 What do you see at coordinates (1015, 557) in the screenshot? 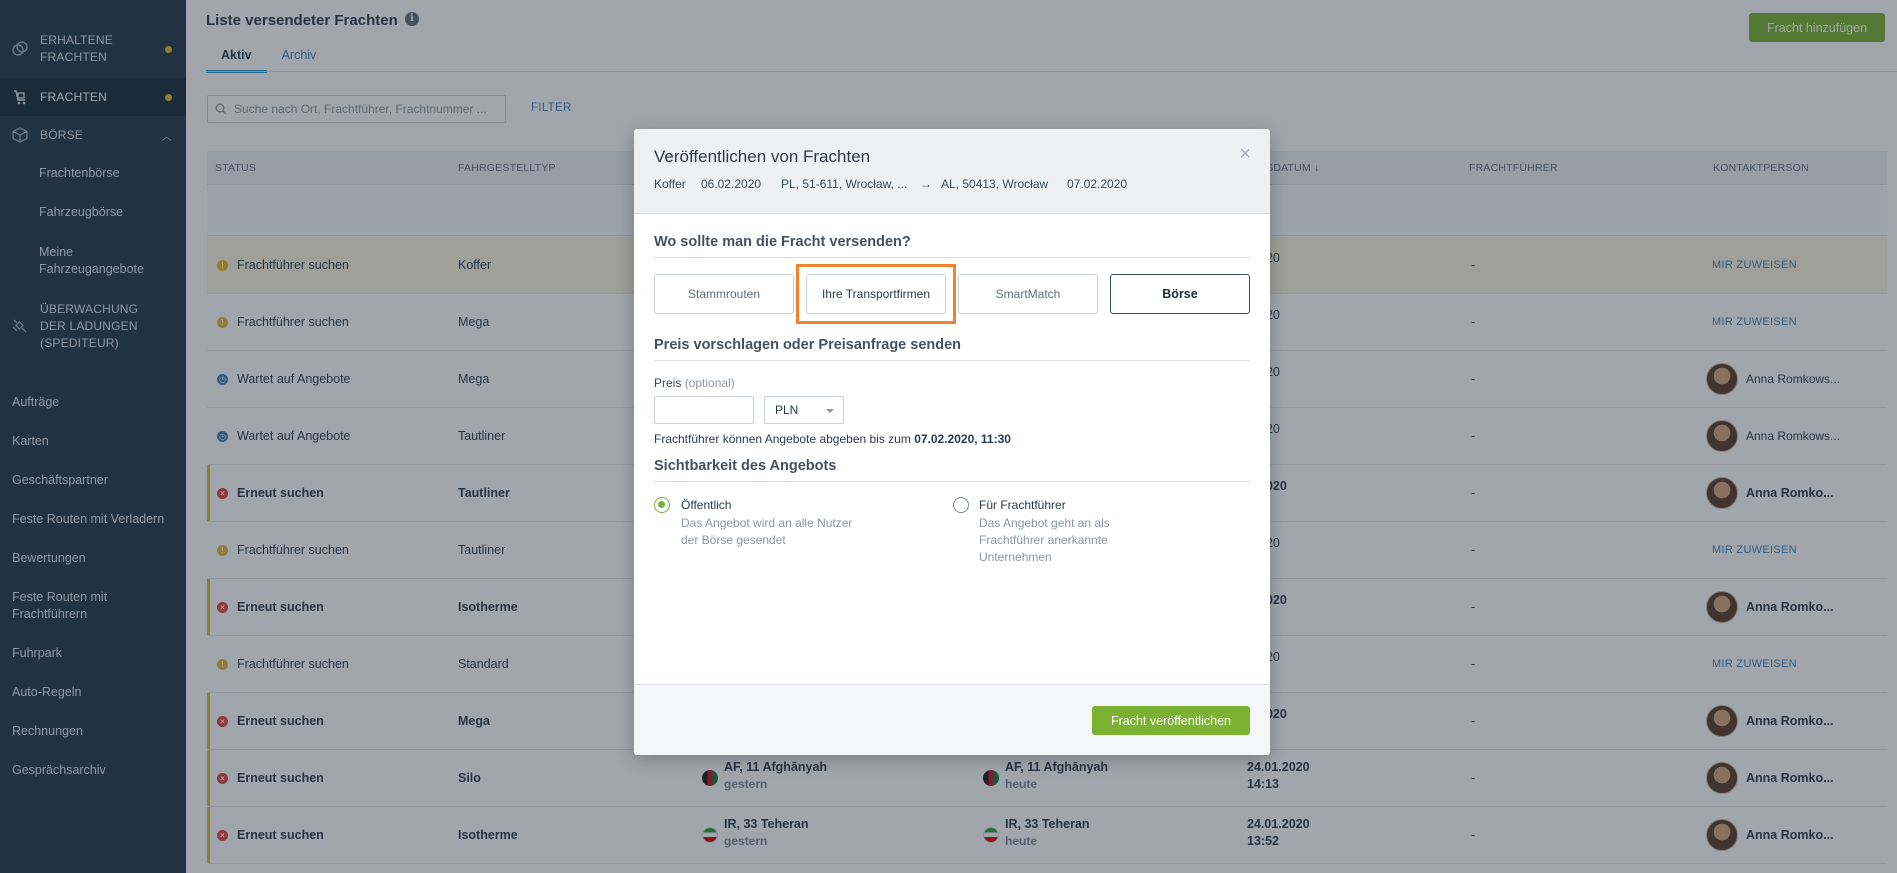
I see `carriers-desc-line: Unternehmen` at bounding box center [1015, 557].